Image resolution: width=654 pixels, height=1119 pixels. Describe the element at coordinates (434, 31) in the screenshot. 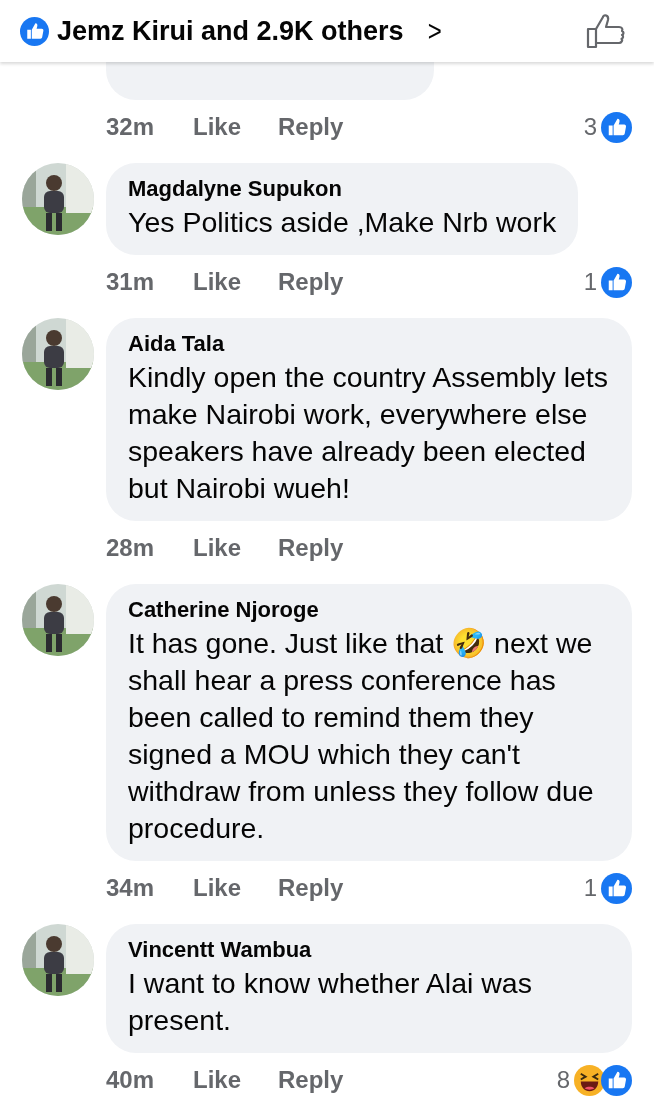

I see `chevron-icon: >` at that location.